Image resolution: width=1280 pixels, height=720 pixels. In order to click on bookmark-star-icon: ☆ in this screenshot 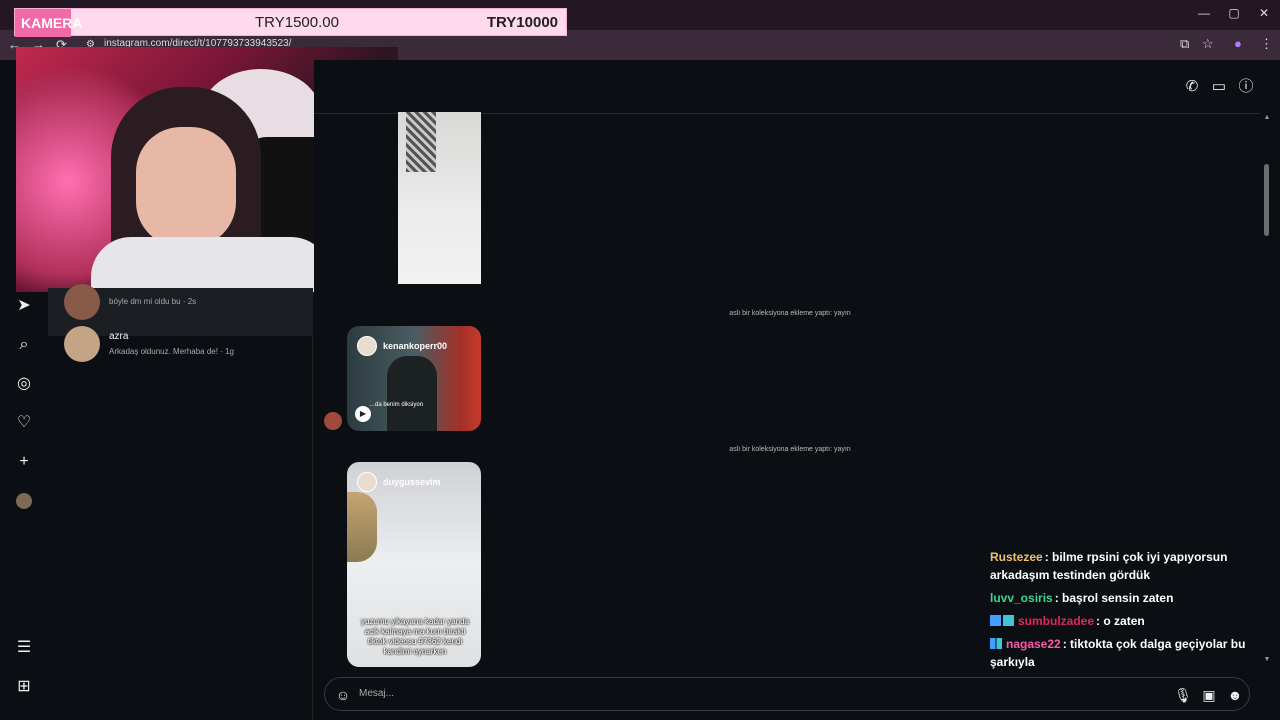, I will do `click(1208, 44)`.